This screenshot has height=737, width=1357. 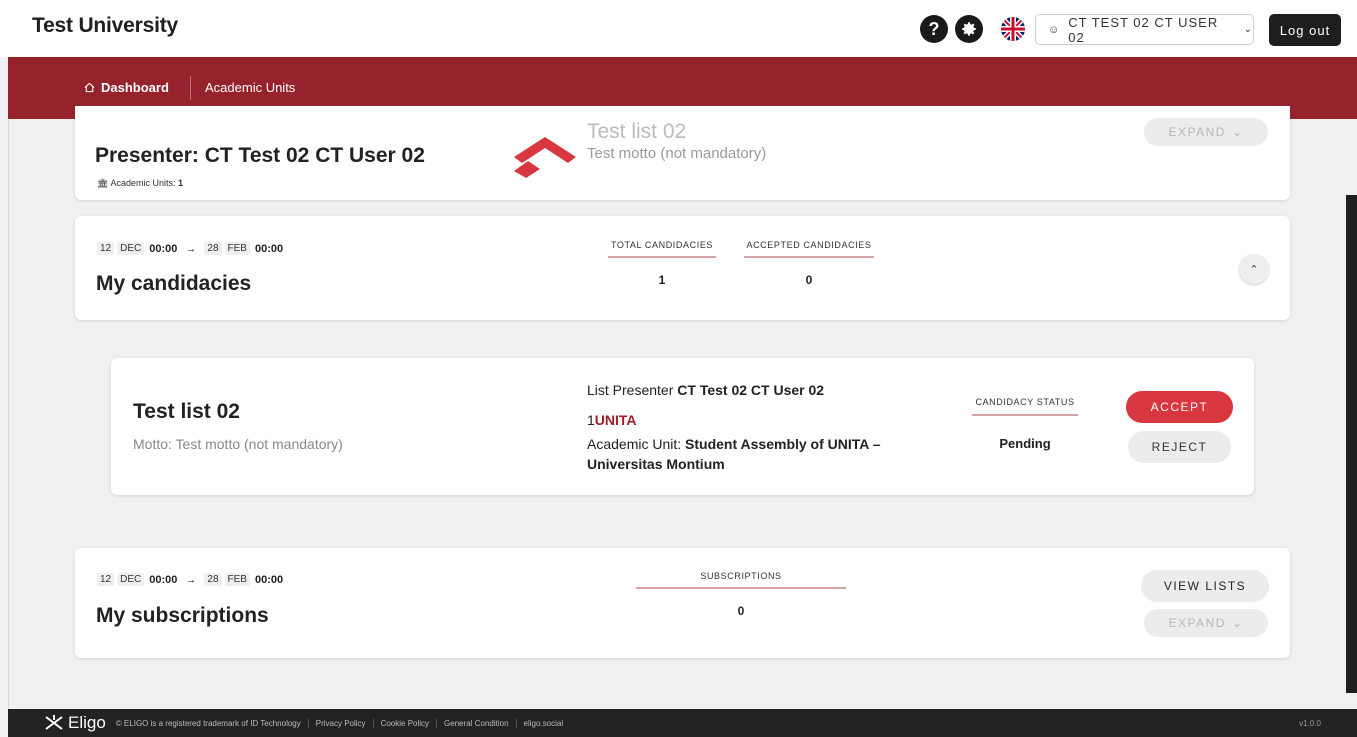 What do you see at coordinates (1054, 29) in the screenshot?
I see `user-icon: ☺` at bounding box center [1054, 29].